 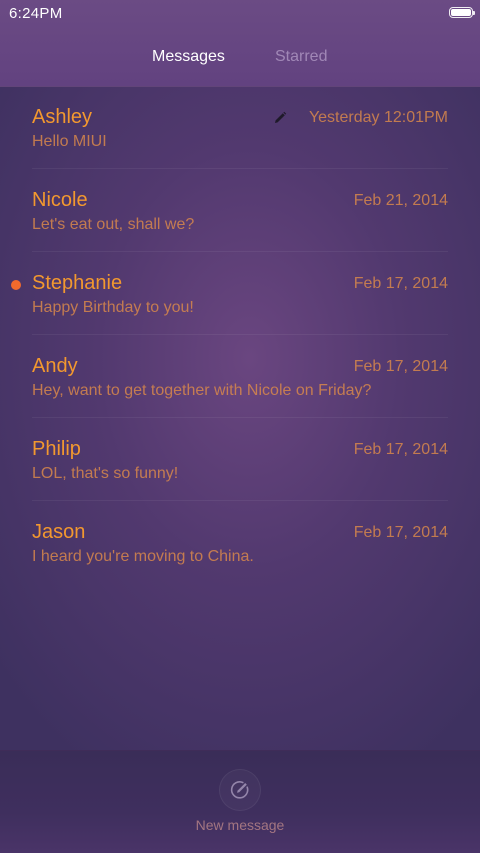 What do you see at coordinates (59, 532) in the screenshot?
I see `contact-name: Jason` at bounding box center [59, 532].